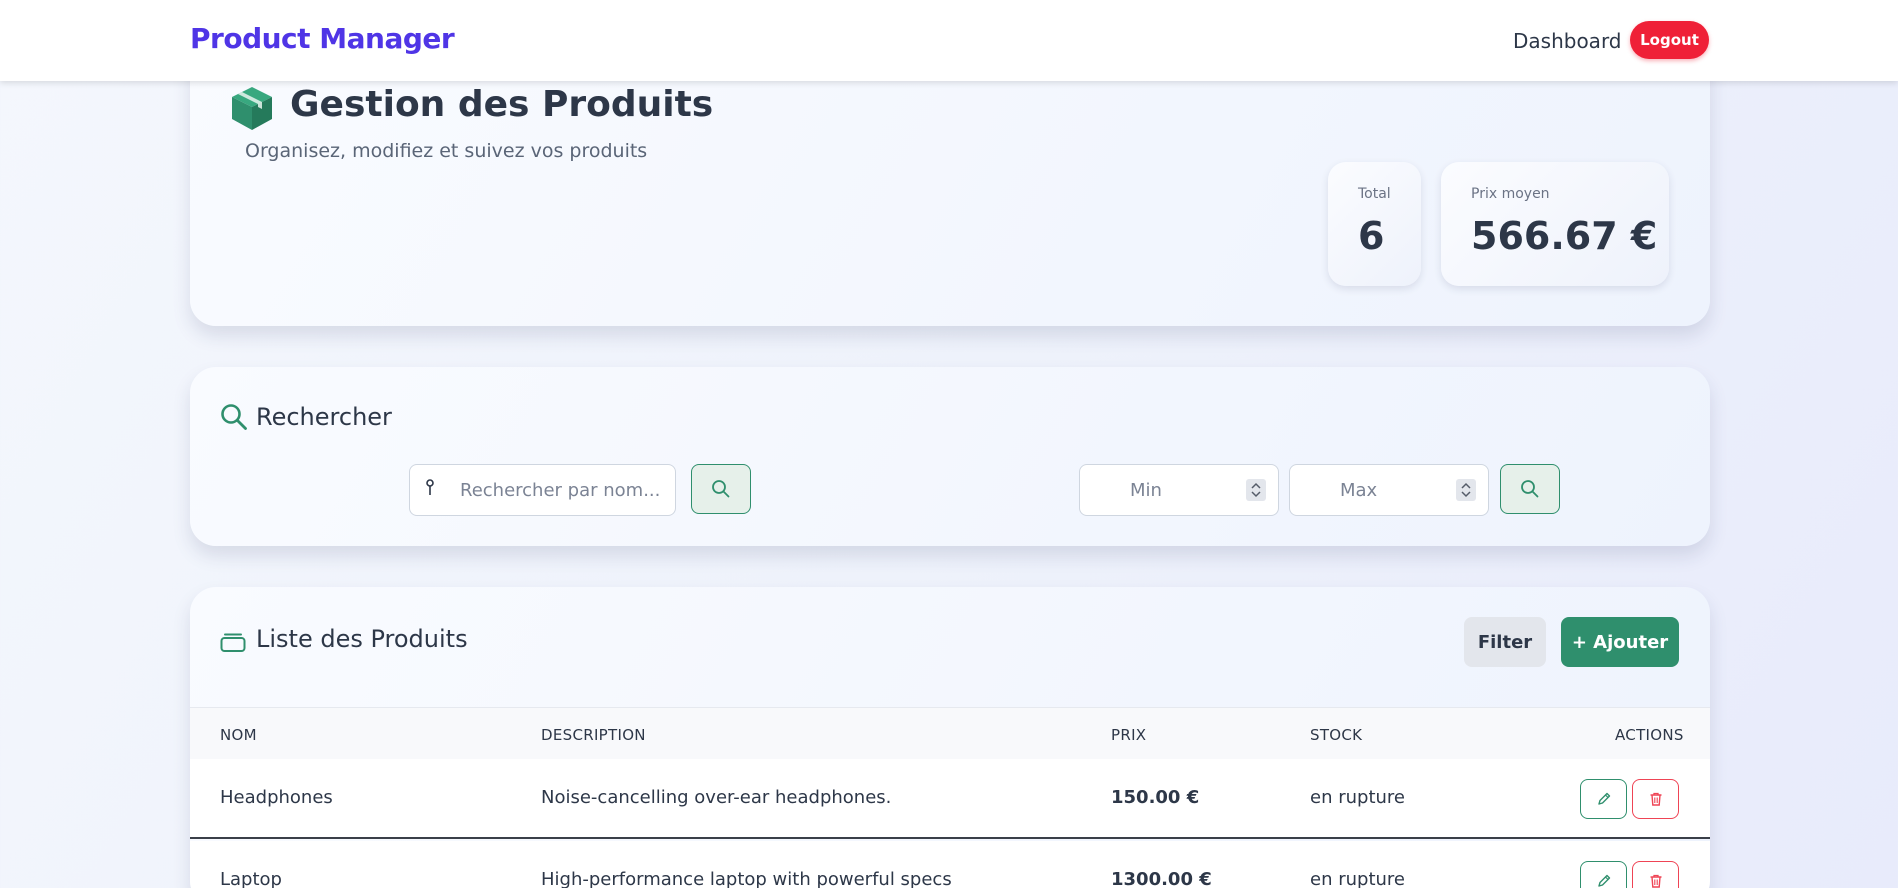 The width and height of the screenshot is (1898, 888). I want to click on stat-total-label: Total, so click(1374, 194).